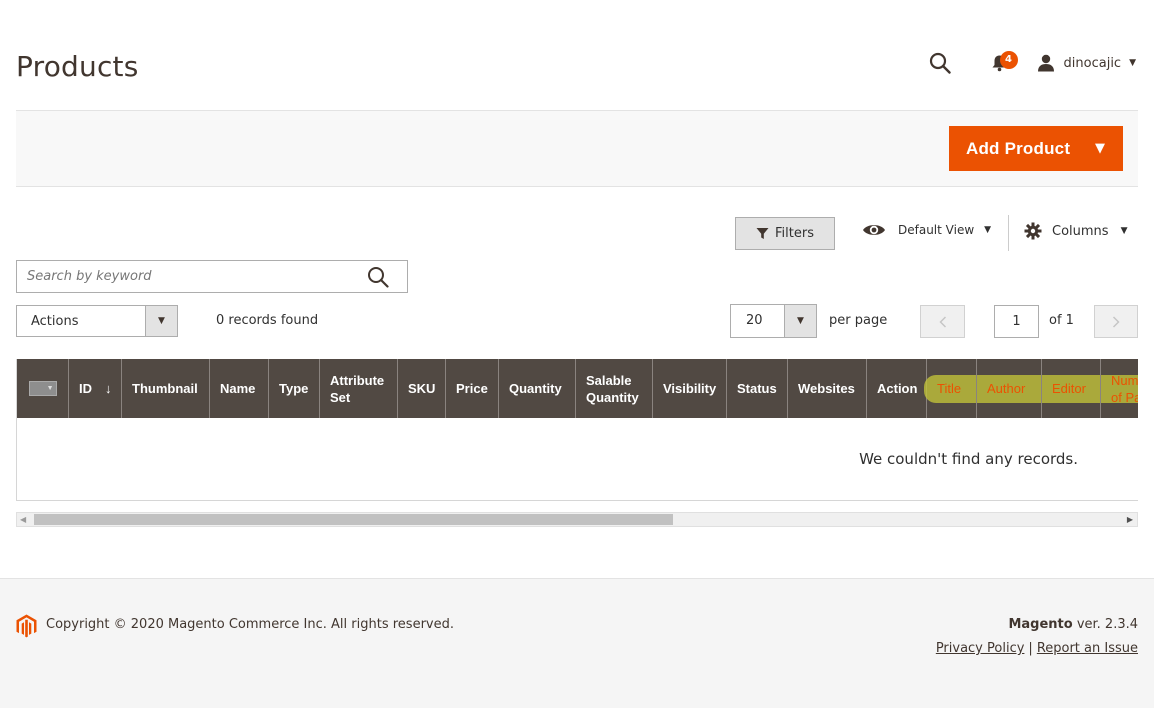 The image size is (1154, 708). Describe the element at coordinates (26, 626) in the screenshot. I see `magento-logo-icon` at that location.